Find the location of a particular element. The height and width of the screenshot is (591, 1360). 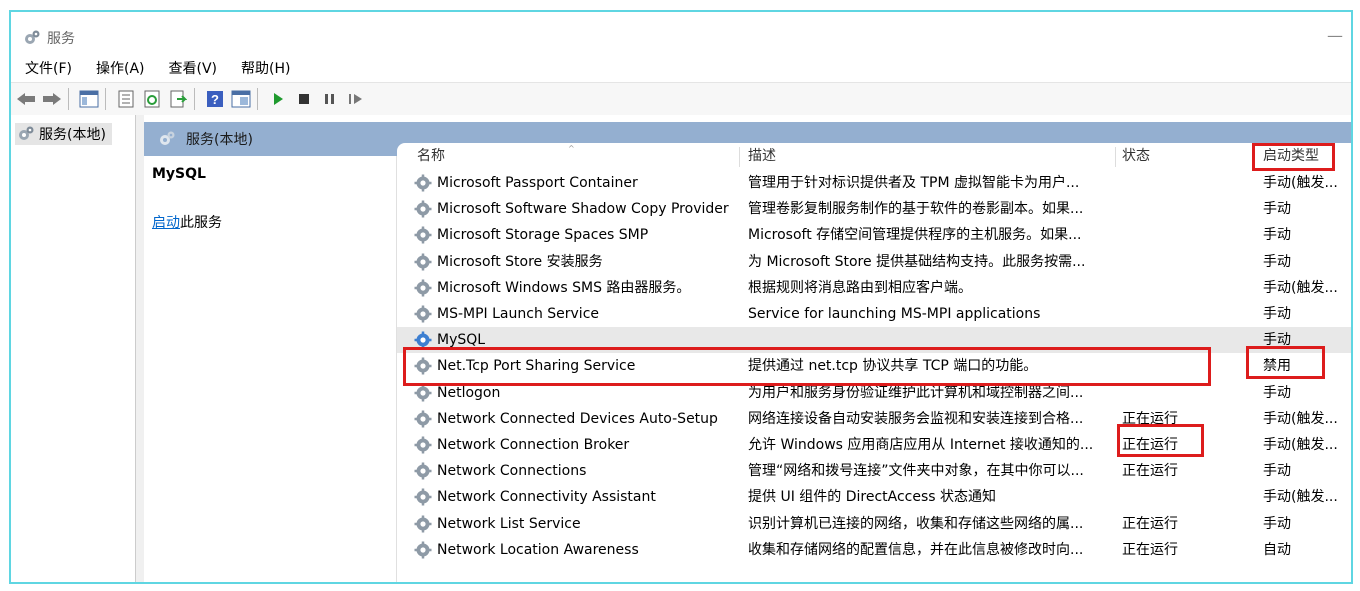

refresh-icon is located at coordinates (152, 99).